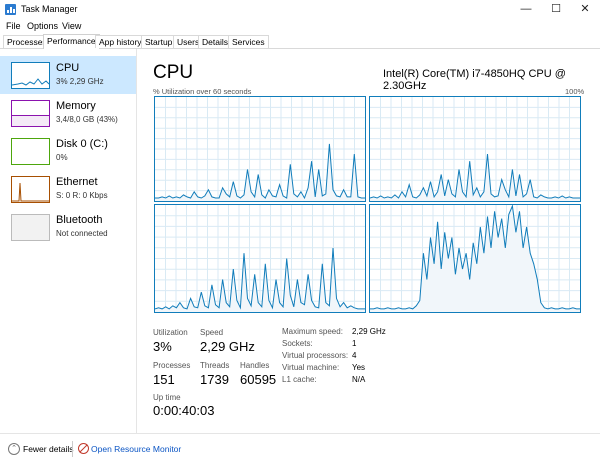  Describe the element at coordinates (556, 9) in the screenshot. I see `maximize-button: ☐` at that location.